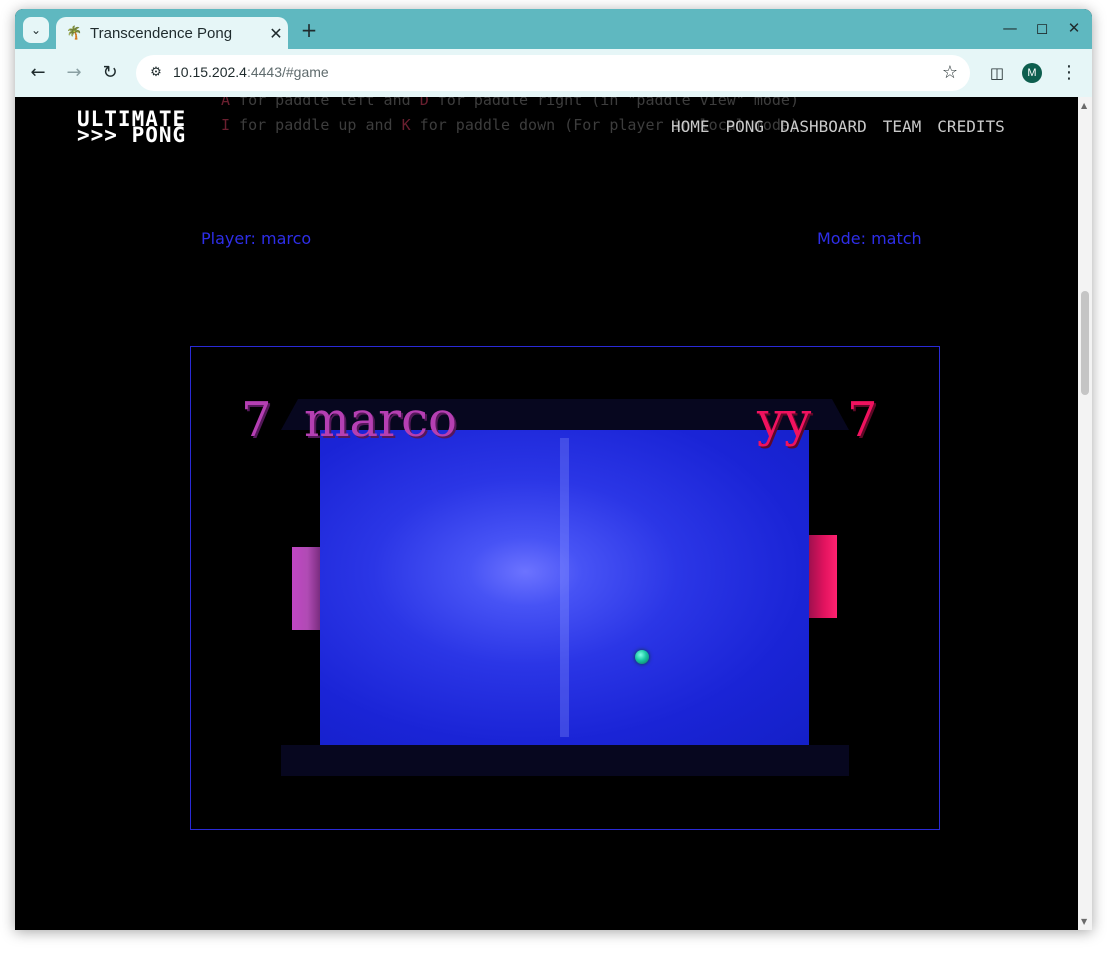 The height and width of the screenshot is (961, 1107). I want to click on ball, so click(642, 657).